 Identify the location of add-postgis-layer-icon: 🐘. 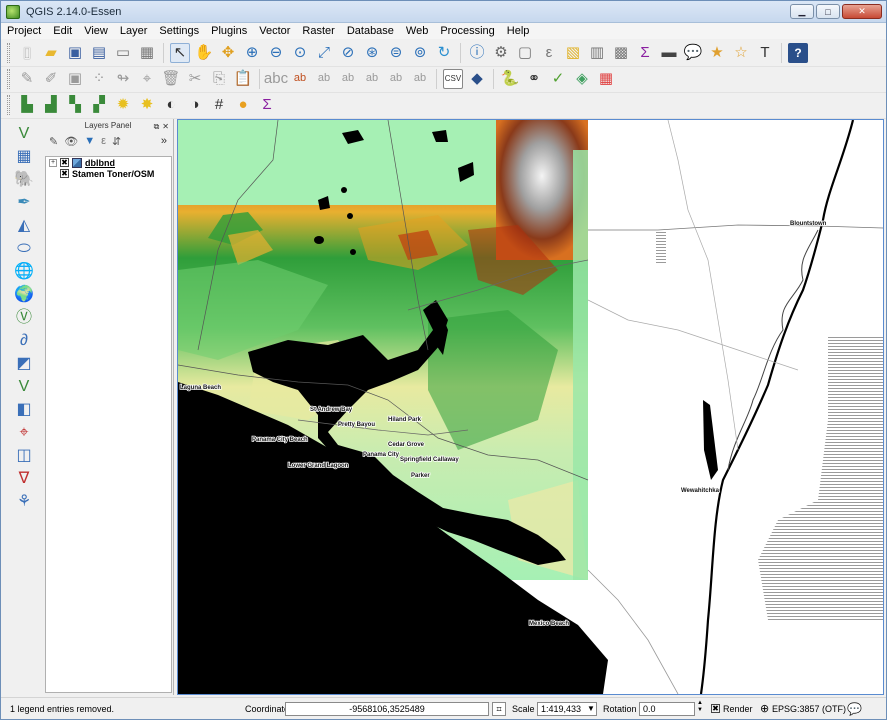
(24, 179).